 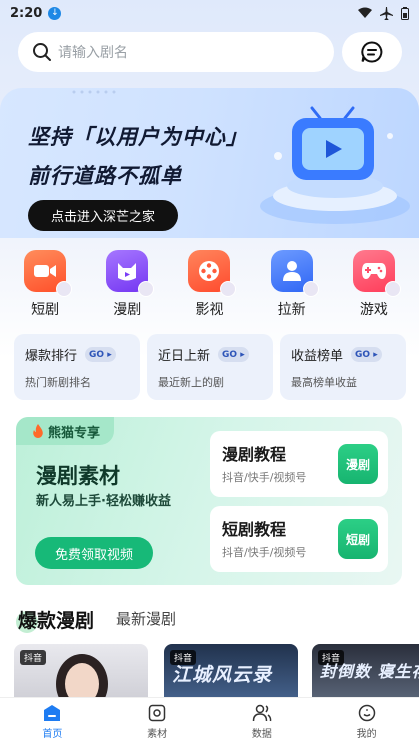 I want to click on bottom-nav: 首页 素材 数据 我的, so click(x=209, y=721).